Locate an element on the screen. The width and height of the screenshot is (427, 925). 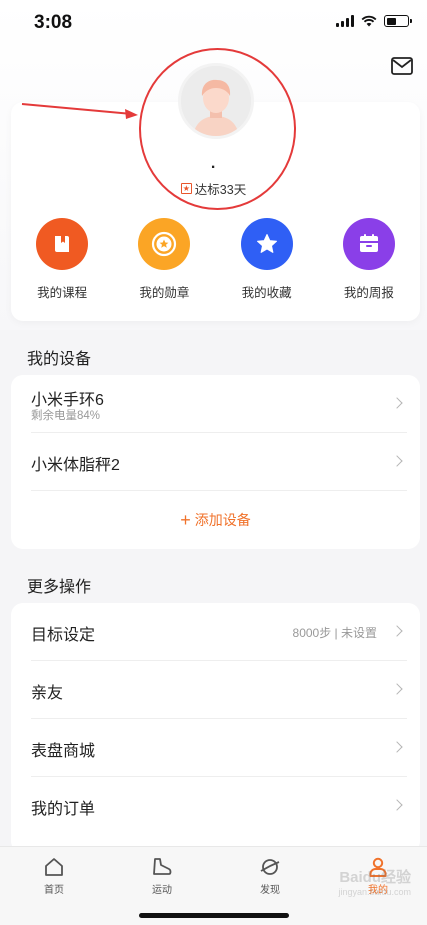
add-device-label: 添加设备 is located at coordinates (222, 520).